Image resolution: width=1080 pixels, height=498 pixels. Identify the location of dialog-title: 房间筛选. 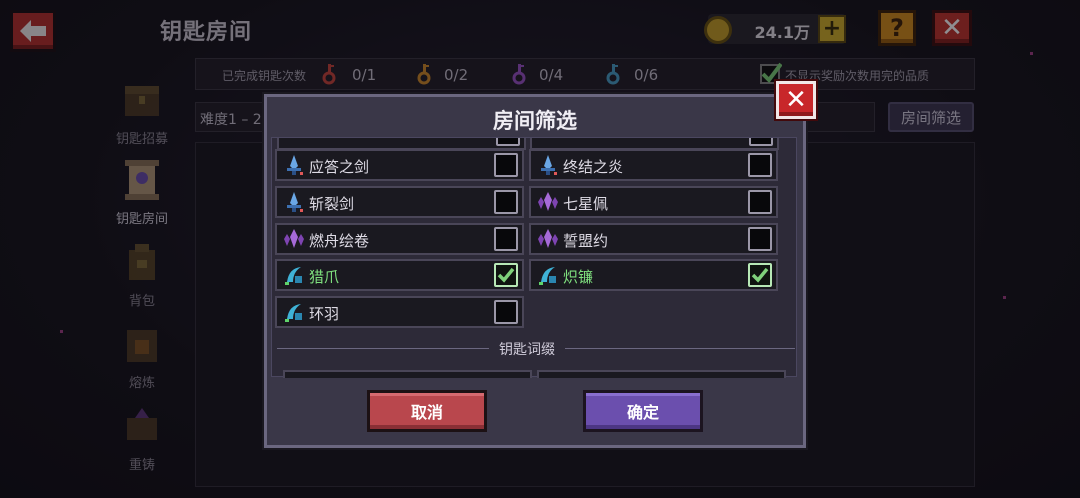
(535, 121).